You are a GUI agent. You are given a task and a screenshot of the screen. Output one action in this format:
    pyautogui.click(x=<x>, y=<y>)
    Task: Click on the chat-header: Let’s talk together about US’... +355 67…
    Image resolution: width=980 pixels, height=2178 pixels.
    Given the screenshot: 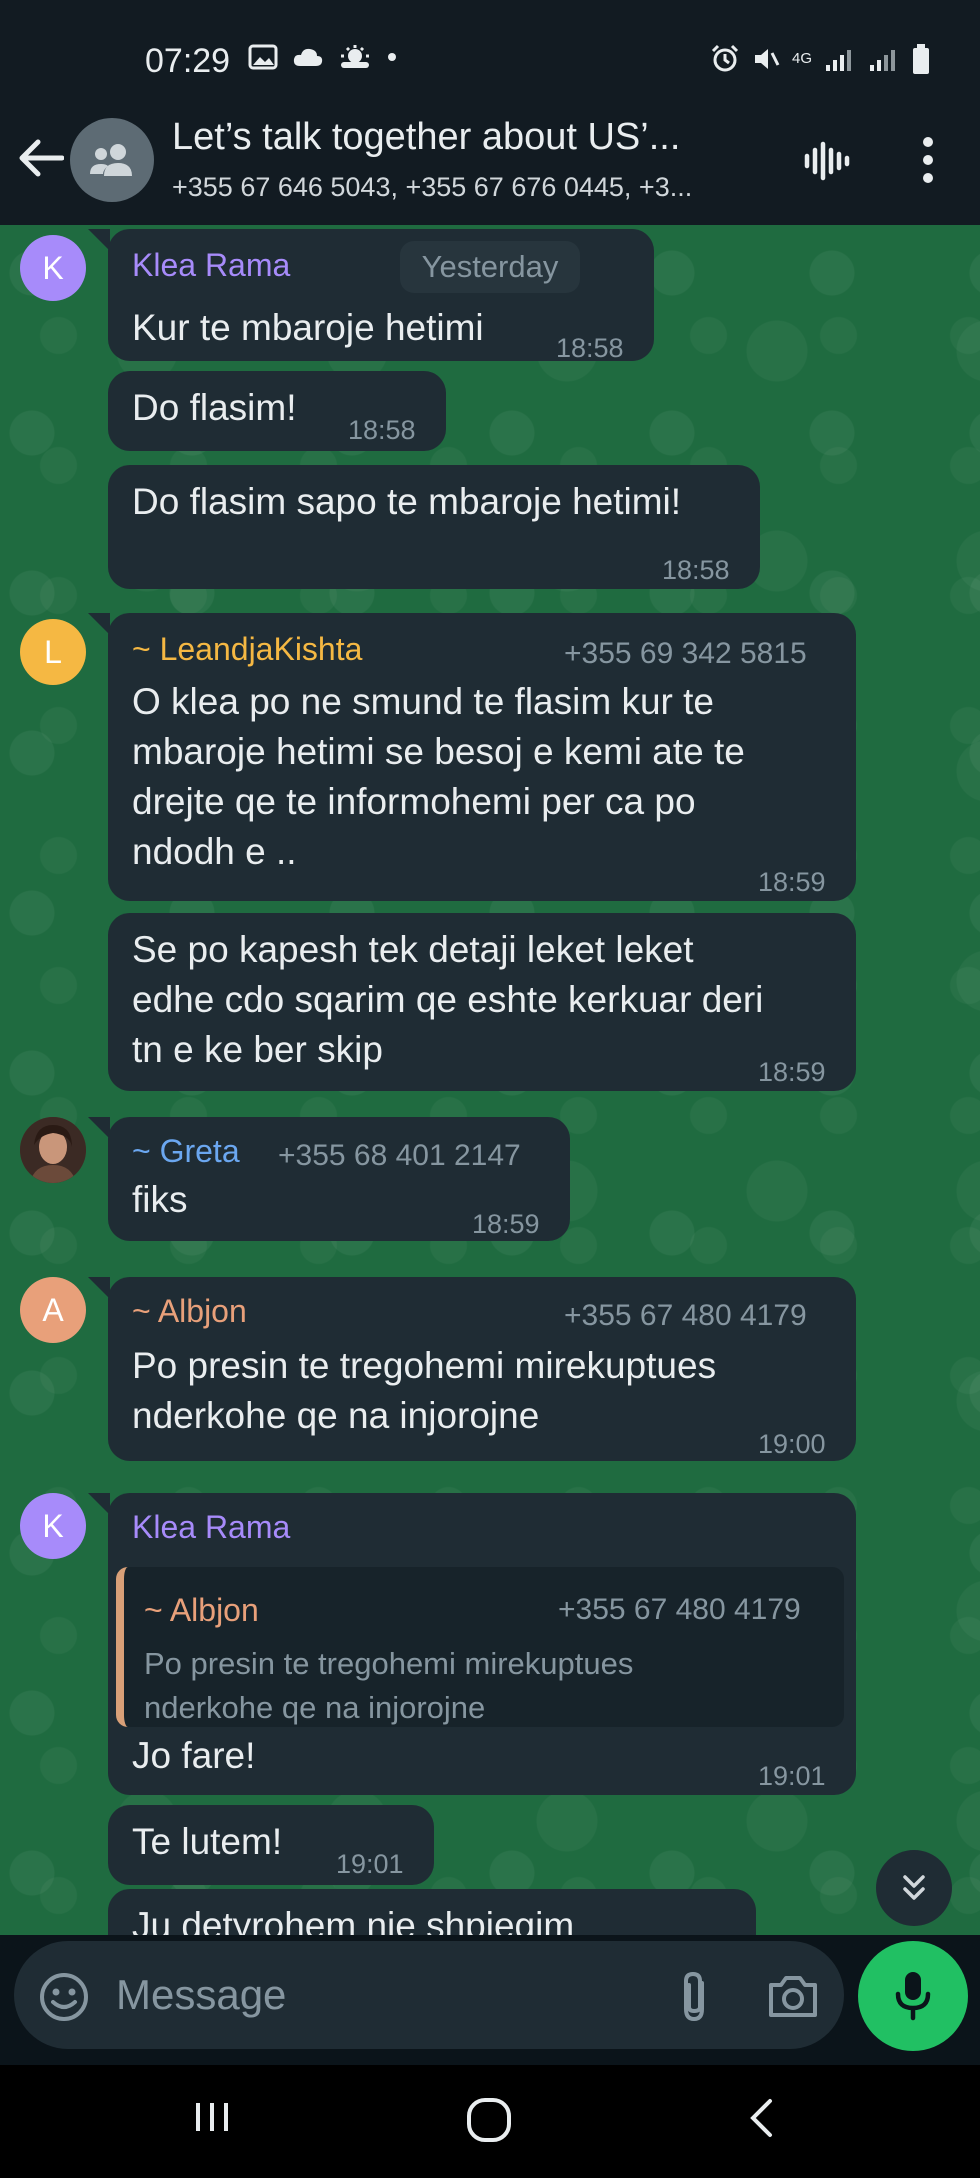 What is the action you would take?
    pyautogui.click(x=490, y=162)
    